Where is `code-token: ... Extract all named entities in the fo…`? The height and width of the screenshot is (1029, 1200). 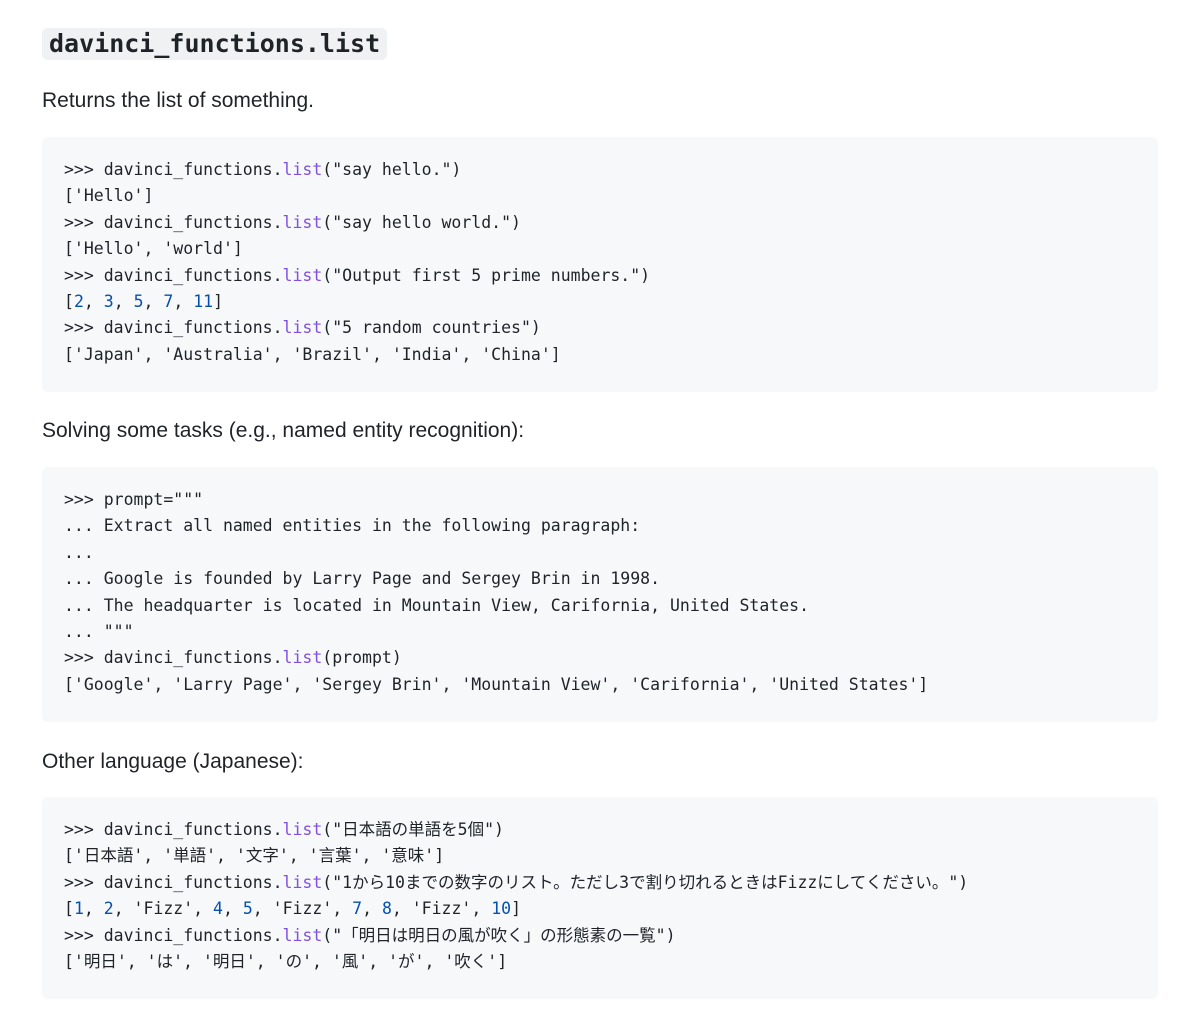
code-token: ... Extract all named entities in the fo… is located at coordinates (352, 526).